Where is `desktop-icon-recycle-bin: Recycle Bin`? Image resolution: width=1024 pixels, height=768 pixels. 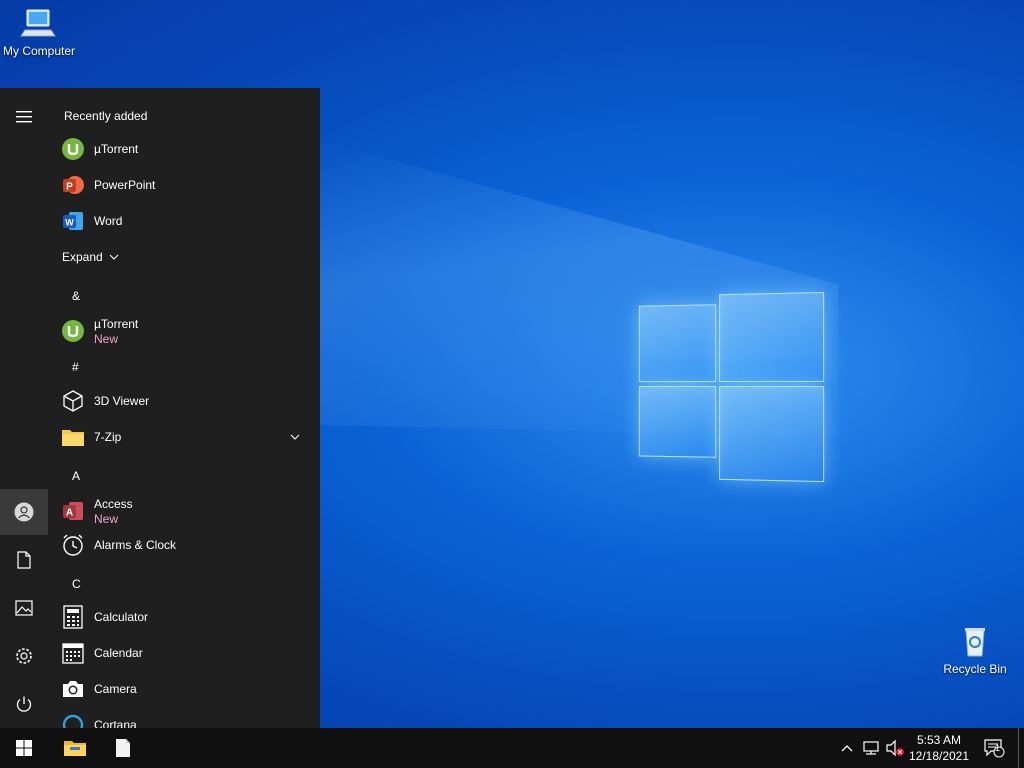 desktop-icon-recycle-bin: Recycle Bin is located at coordinates (975, 650).